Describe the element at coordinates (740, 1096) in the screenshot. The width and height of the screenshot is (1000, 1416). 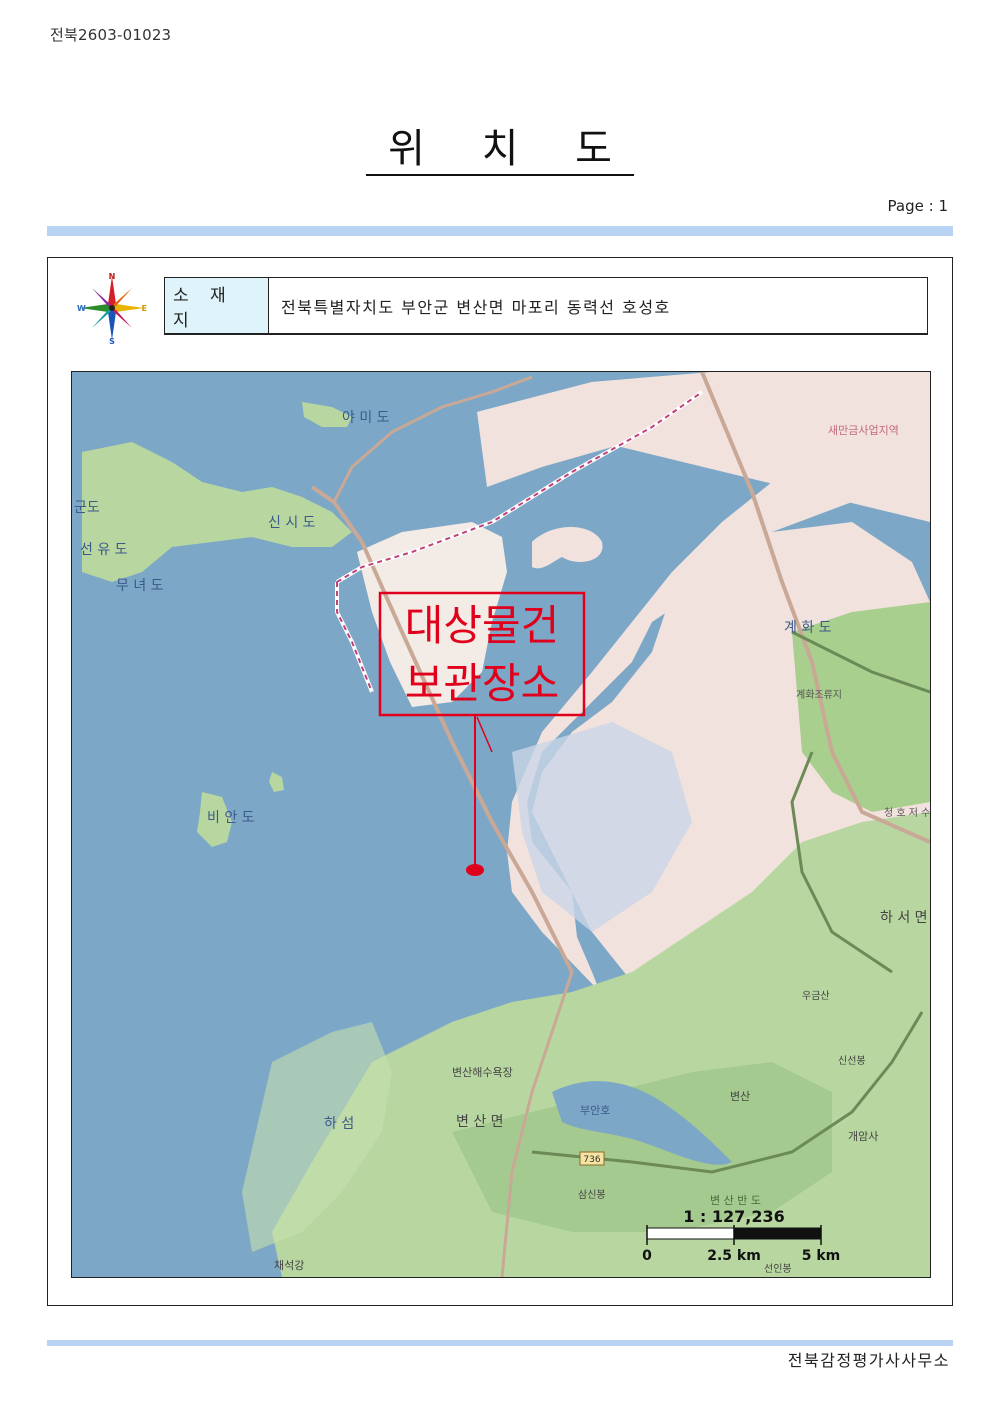
I see `label-byeonsan-mt: 변산` at that location.